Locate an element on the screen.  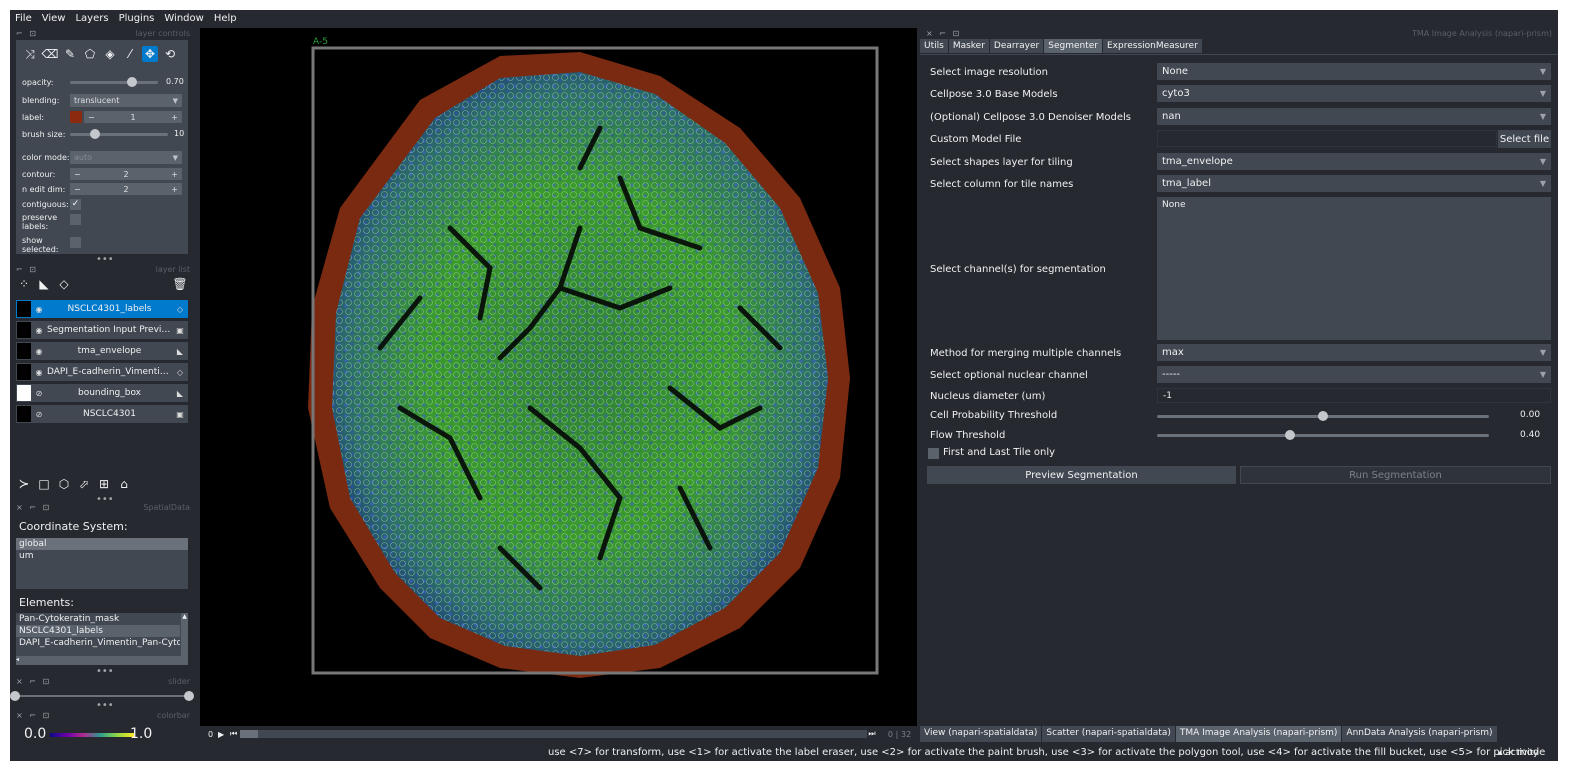
layer-row: ⊘ NSCLC4301 ▣ is located at coordinates (102, 414).